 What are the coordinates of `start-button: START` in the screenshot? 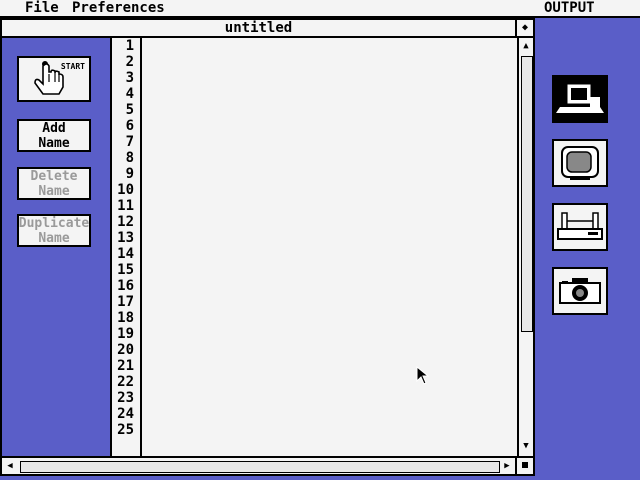 It's located at (54, 79).